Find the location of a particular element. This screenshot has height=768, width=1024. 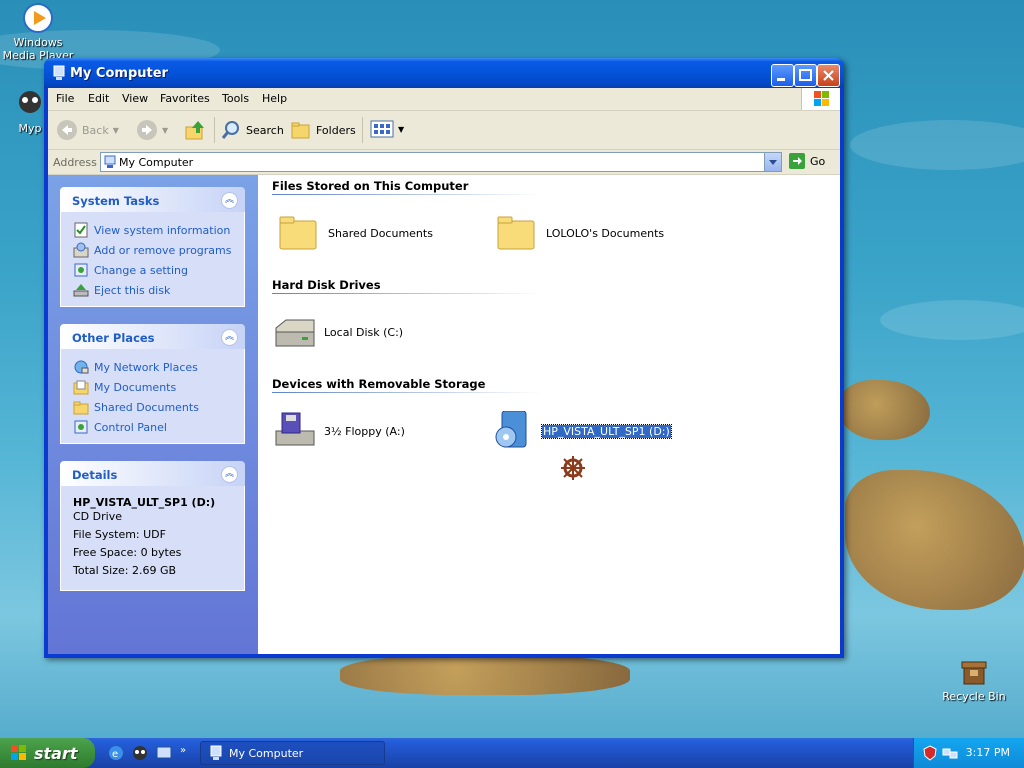

chevron-down-icon: ▼ is located at coordinates (401, 129).